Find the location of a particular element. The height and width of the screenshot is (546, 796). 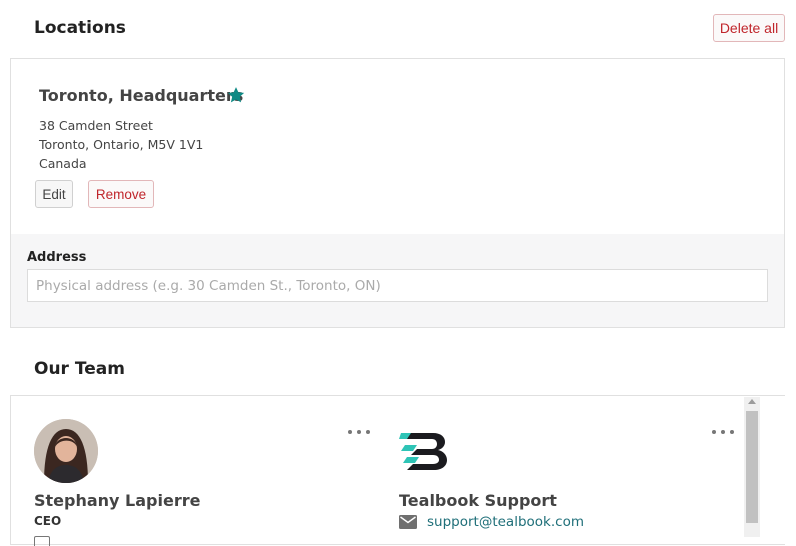

locations-title: Locations is located at coordinates (80, 28).